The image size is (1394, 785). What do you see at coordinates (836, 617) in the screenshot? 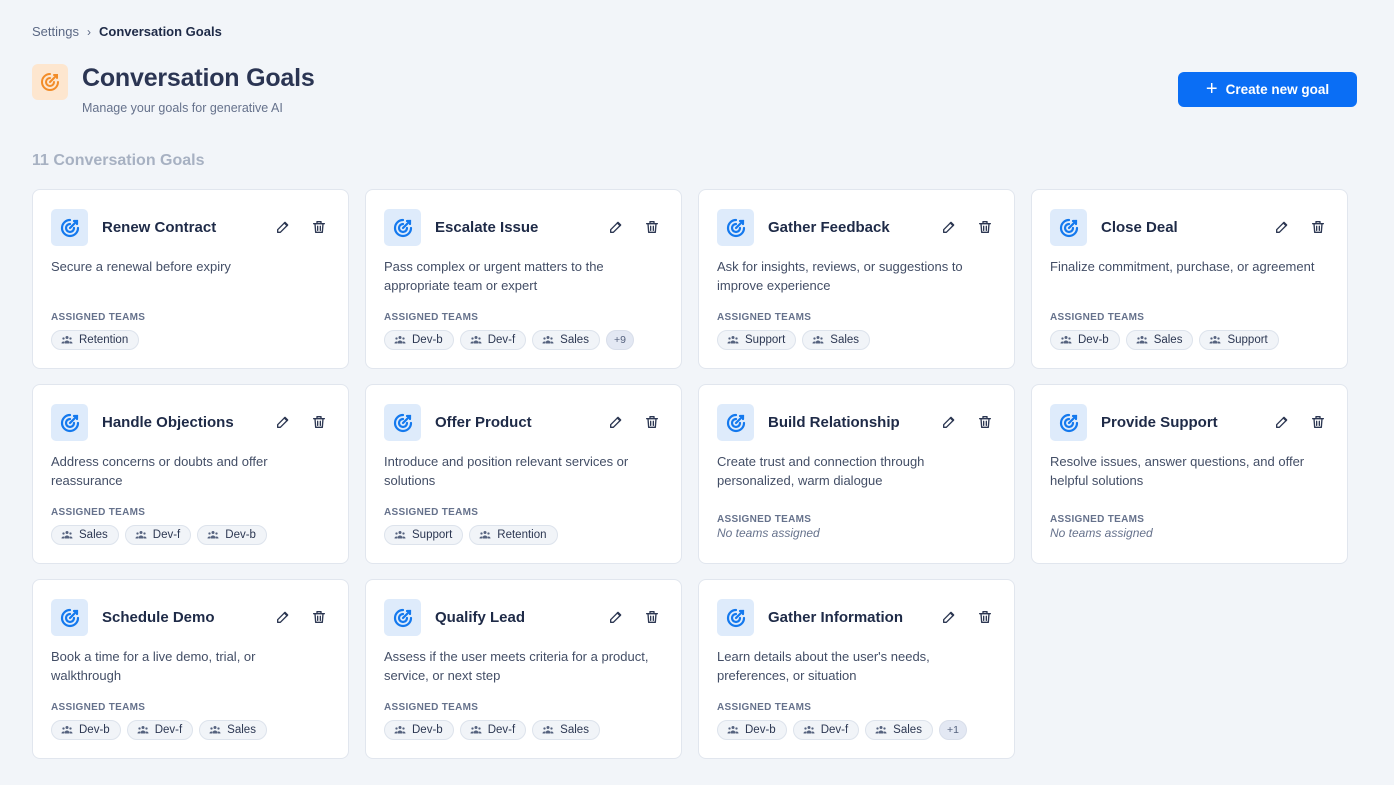
I see `goal-title: Gather Information` at bounding box center [836, 617].